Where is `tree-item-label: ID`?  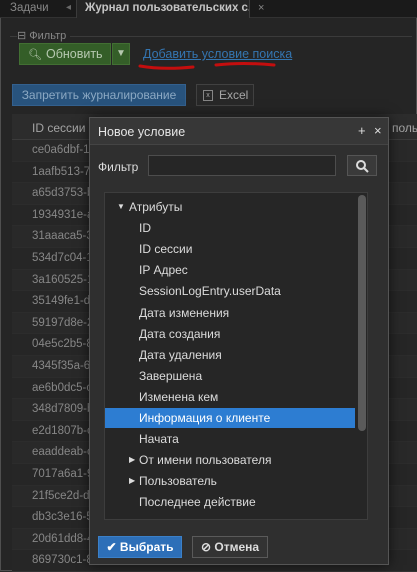 tree-item-label: ID is located at coordinates (145, 228).